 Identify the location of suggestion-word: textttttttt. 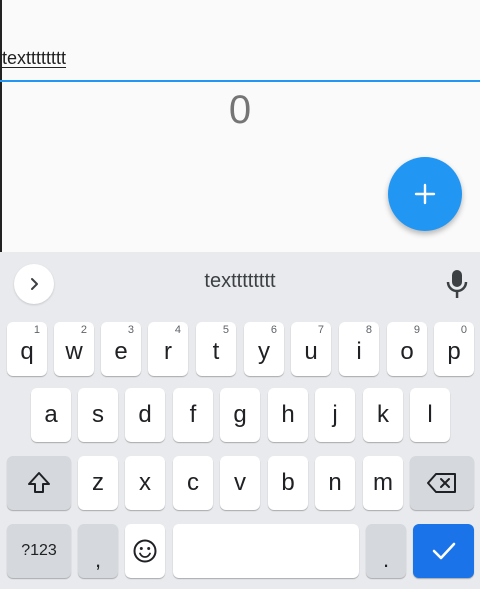
(240, 281).